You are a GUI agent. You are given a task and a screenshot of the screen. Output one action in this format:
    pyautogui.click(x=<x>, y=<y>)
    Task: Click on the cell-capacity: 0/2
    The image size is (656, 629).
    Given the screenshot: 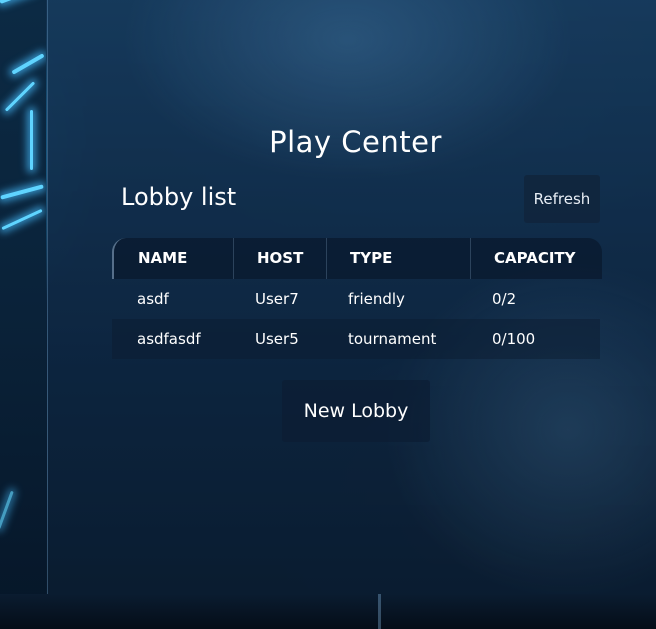 What is the action you would take?
    pyautogui.click(x=504, y=299)
    